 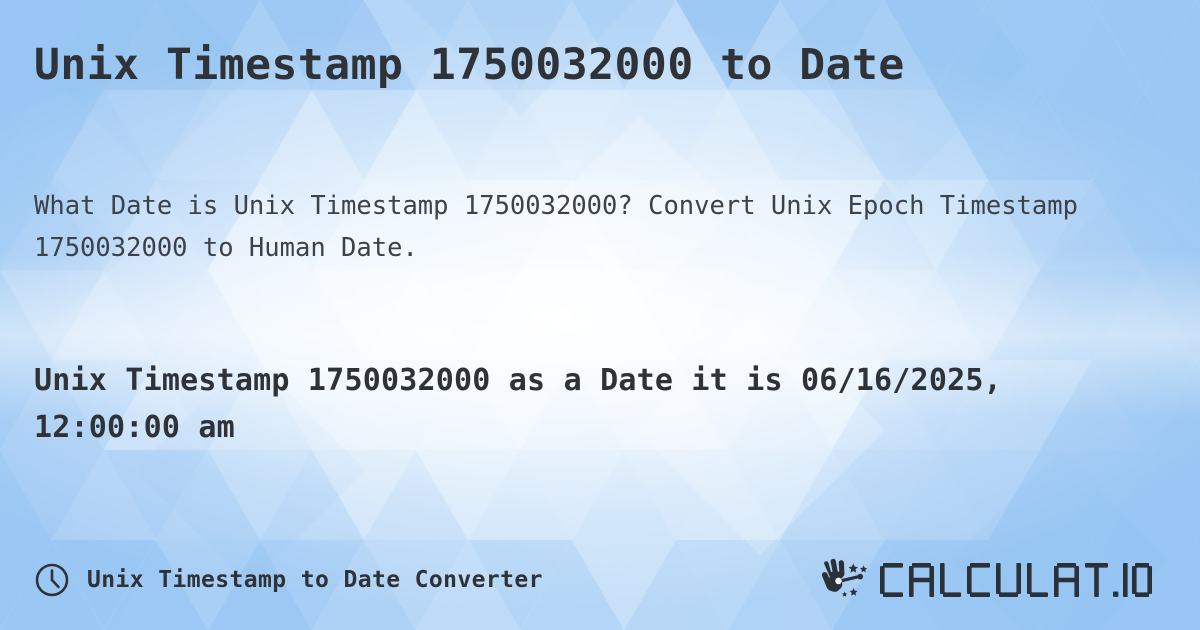 I want to click on clock-icon, so click(x=52, y=580).